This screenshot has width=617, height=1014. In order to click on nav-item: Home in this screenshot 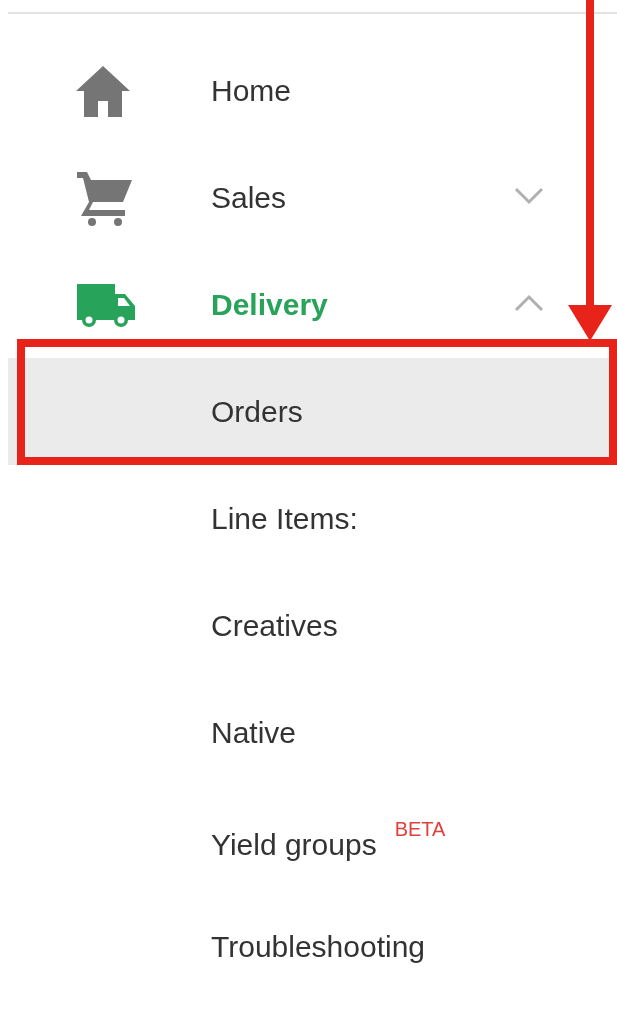, I will do `click(251, 90)`.